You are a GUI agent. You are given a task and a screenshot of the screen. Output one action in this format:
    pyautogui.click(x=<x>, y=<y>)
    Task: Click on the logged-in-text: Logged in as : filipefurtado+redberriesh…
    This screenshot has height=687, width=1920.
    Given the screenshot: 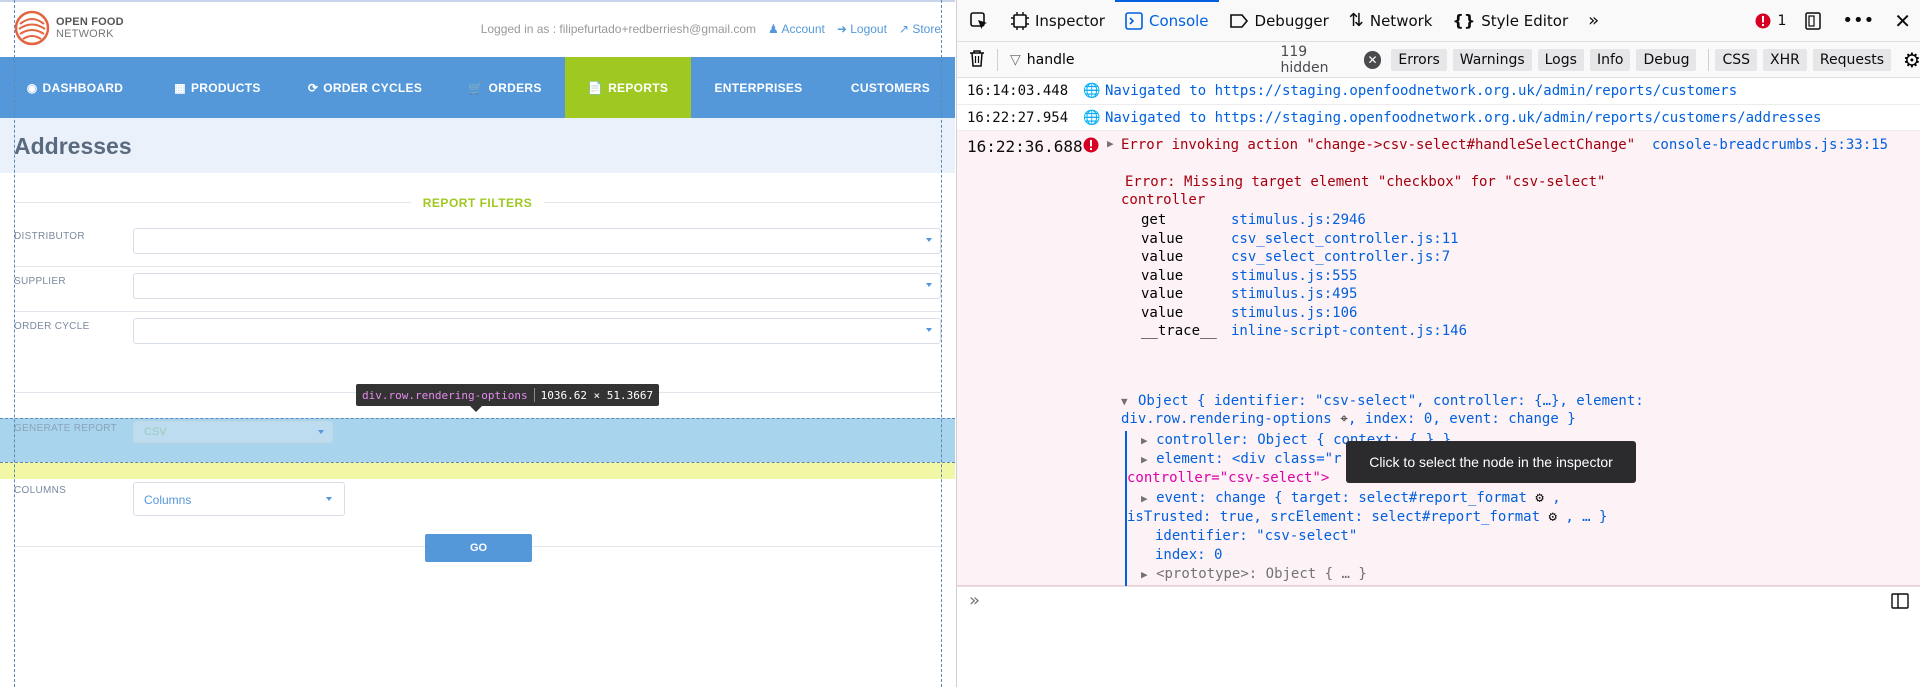 What is the action you would take?
    pyautogui.click(x=618, y=29)
    